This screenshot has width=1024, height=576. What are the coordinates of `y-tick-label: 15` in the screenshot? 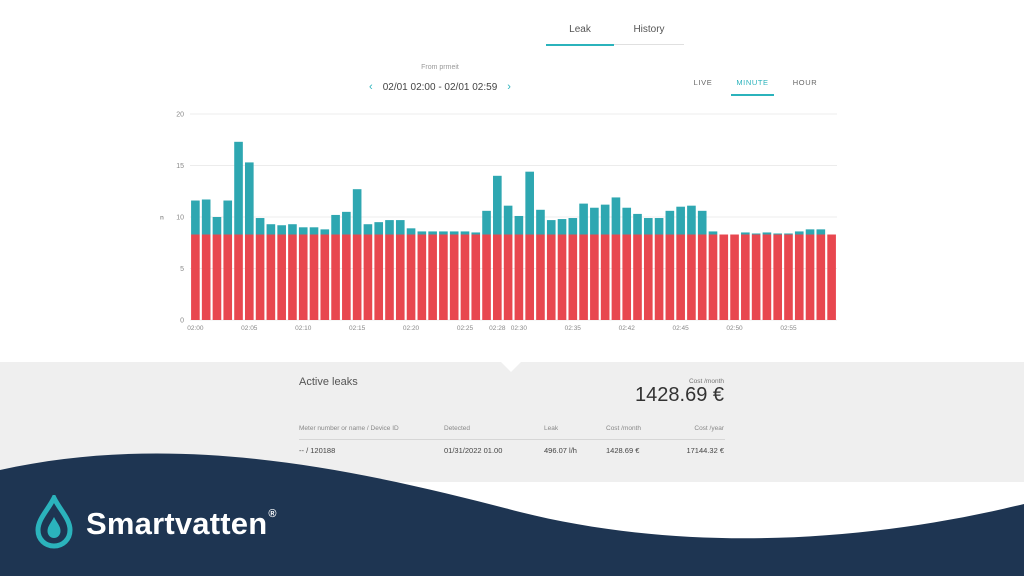 It's located at (180, 166).